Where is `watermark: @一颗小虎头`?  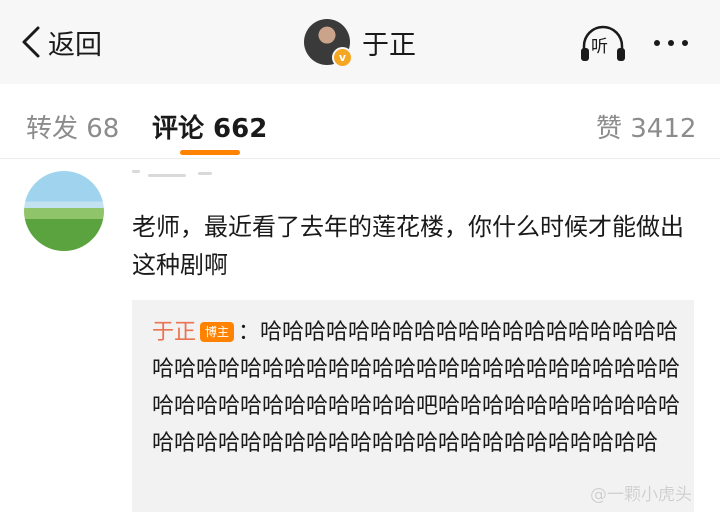 watermark: @一颗小虎头 is located at coordinates (641, 495).